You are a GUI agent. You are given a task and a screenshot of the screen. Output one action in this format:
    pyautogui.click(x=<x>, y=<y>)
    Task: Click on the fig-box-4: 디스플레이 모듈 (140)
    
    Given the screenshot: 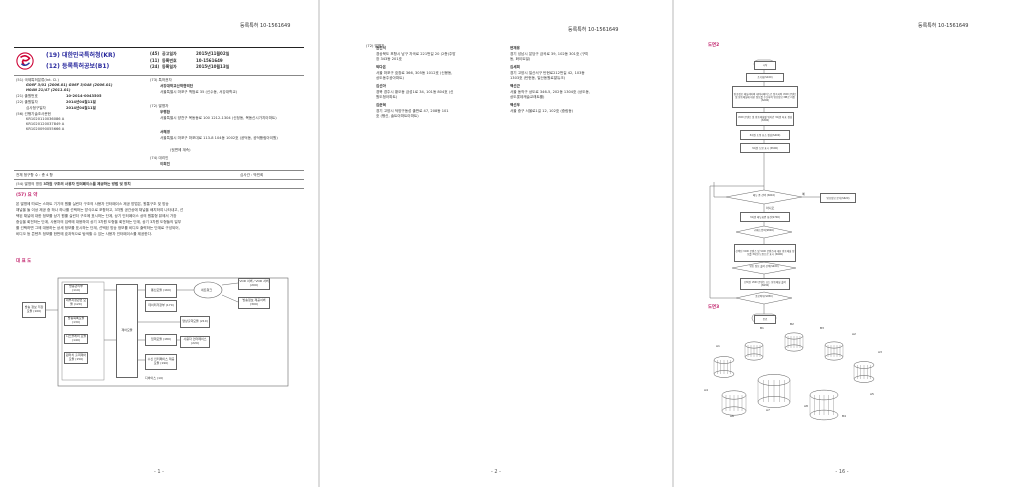 What is the action you would take?
    pyautogui.click(x=76, y=339)
    